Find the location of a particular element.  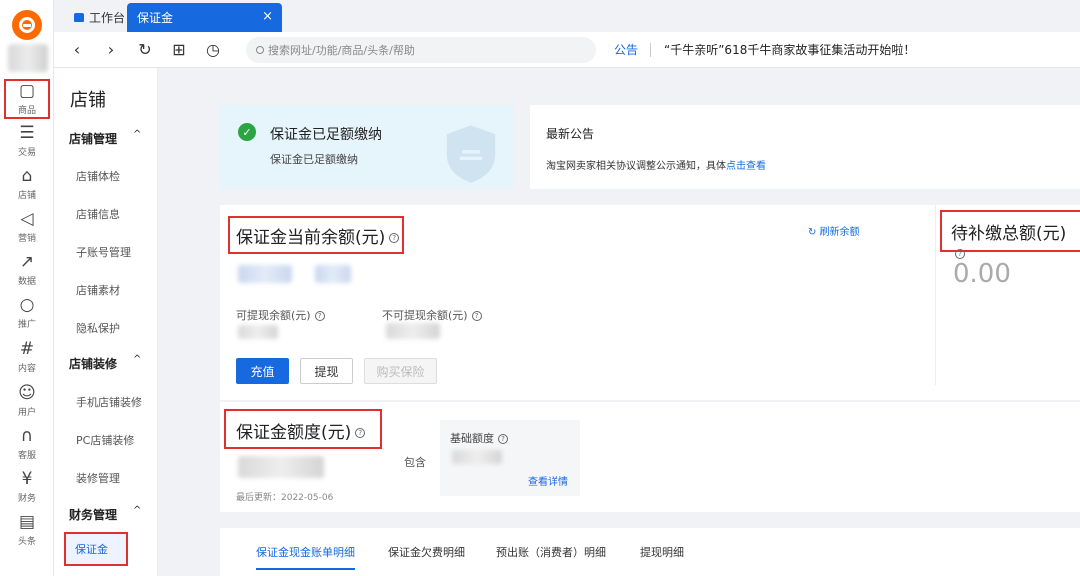

new-tab-icon: ⊞ is located at coordinates (179, 49).